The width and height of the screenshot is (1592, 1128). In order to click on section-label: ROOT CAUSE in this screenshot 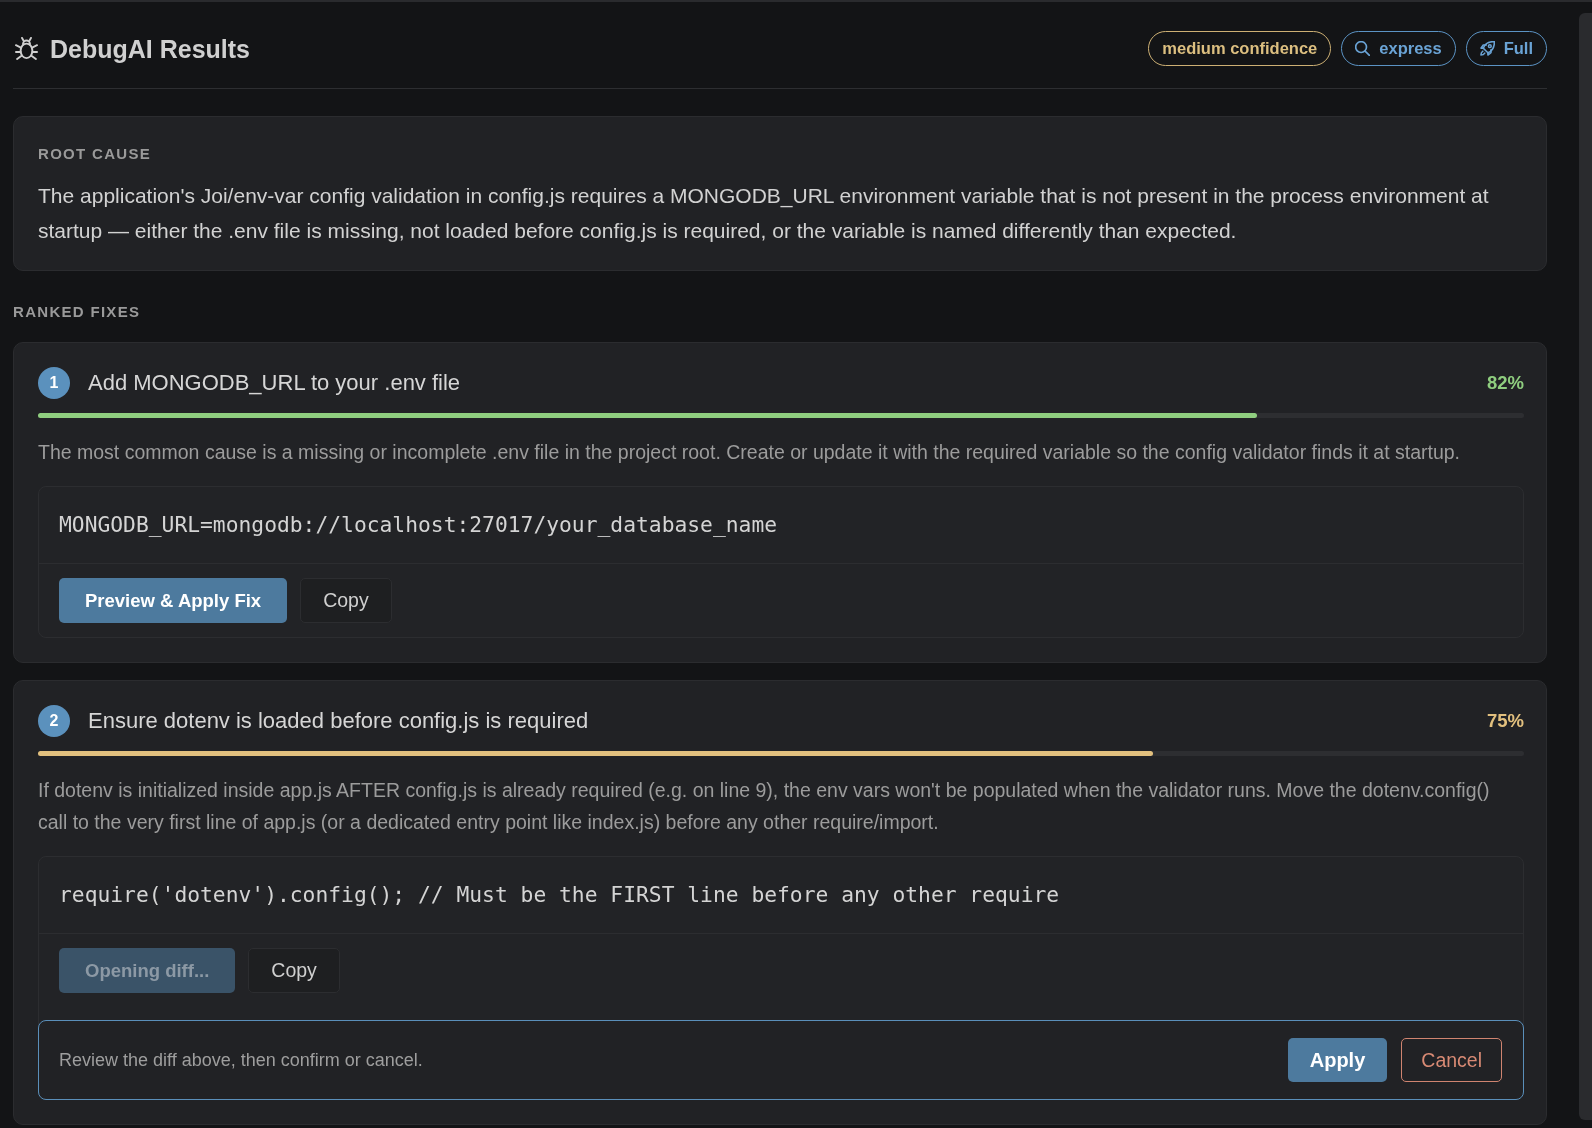, I will do `click(95, 154)`.